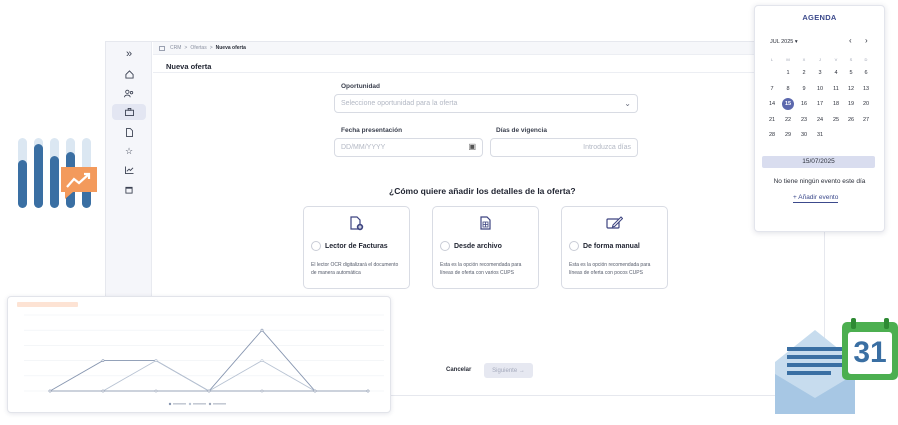  What do you see at coordinates (866, 73) in the screenshot?
I see `calendar-day: 6` at bounding box center [866, 73].